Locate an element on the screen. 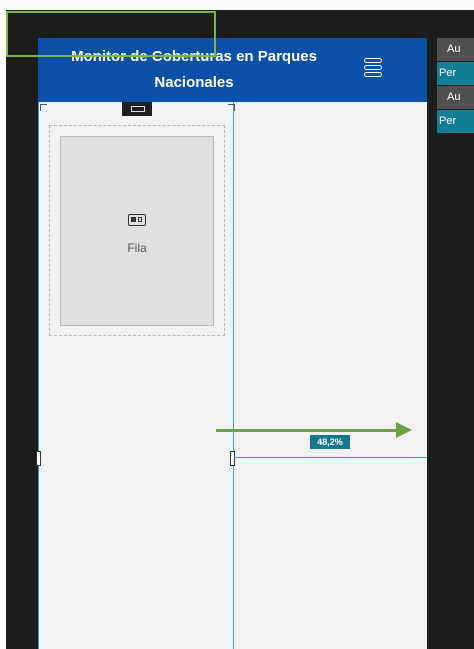  top-strip is located at coordinates (237, 5).